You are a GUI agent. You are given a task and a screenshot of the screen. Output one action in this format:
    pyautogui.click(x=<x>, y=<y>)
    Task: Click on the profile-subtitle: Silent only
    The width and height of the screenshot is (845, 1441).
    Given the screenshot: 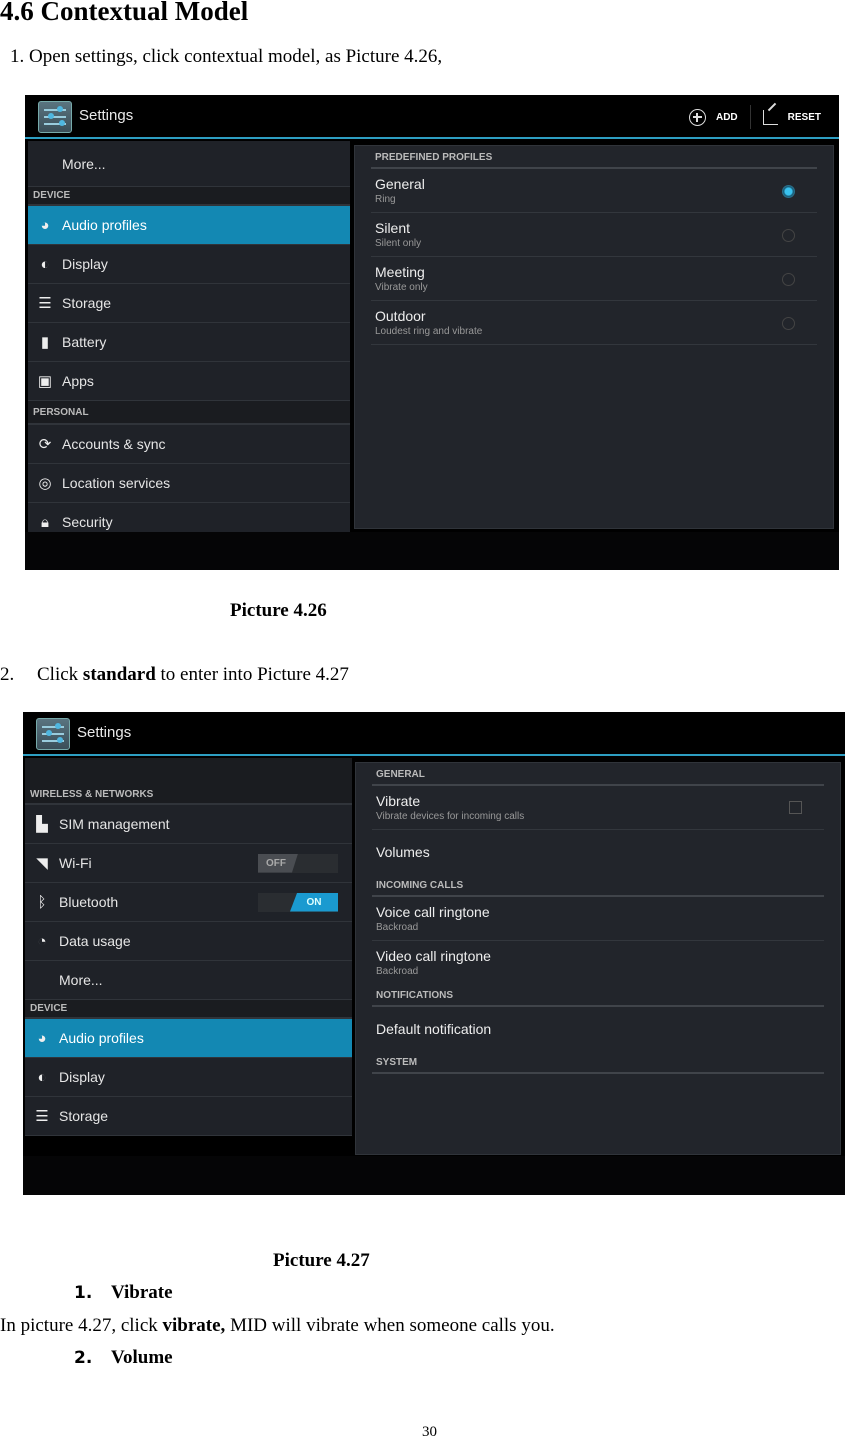 What is the action you would take?
    pyautogui.click(x=398, y=243)
    